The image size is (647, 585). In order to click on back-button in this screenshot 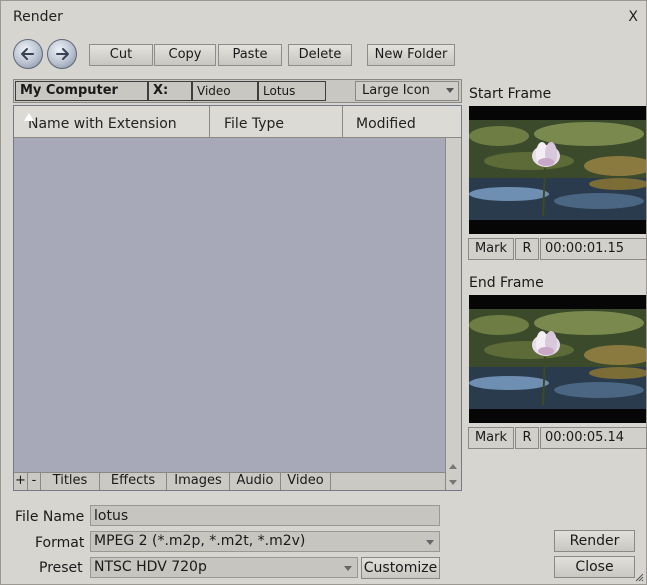, I will do `click(28, 54)`.